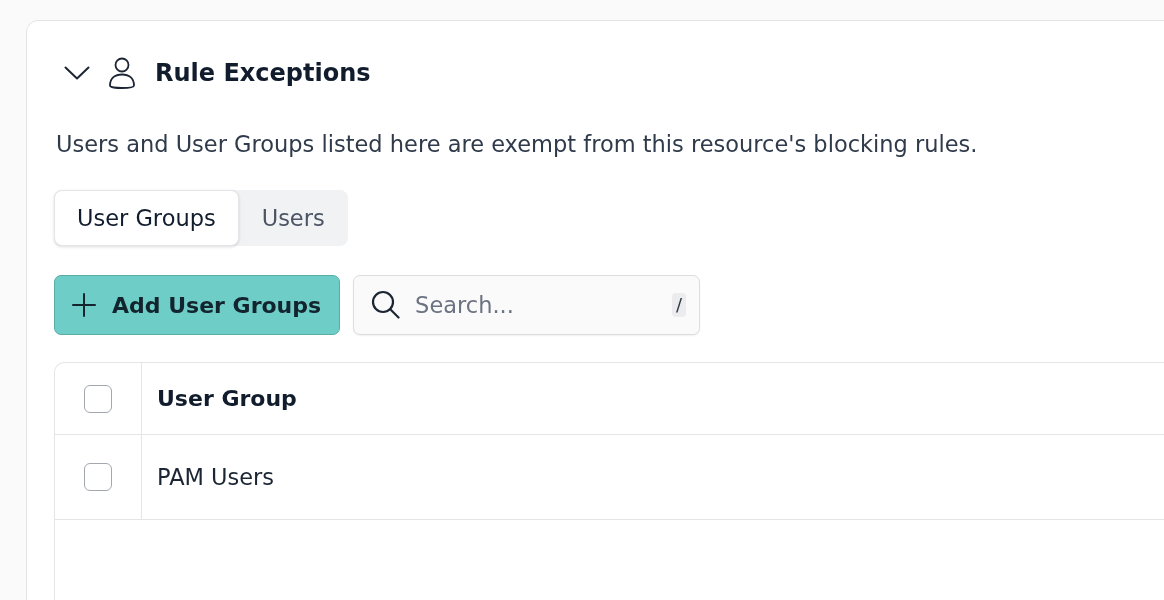 This screenshot has width=1164, height=600. Describe the element at coordinates (227, 398) in the screenshot. I see `column-header: User Group` at that location.